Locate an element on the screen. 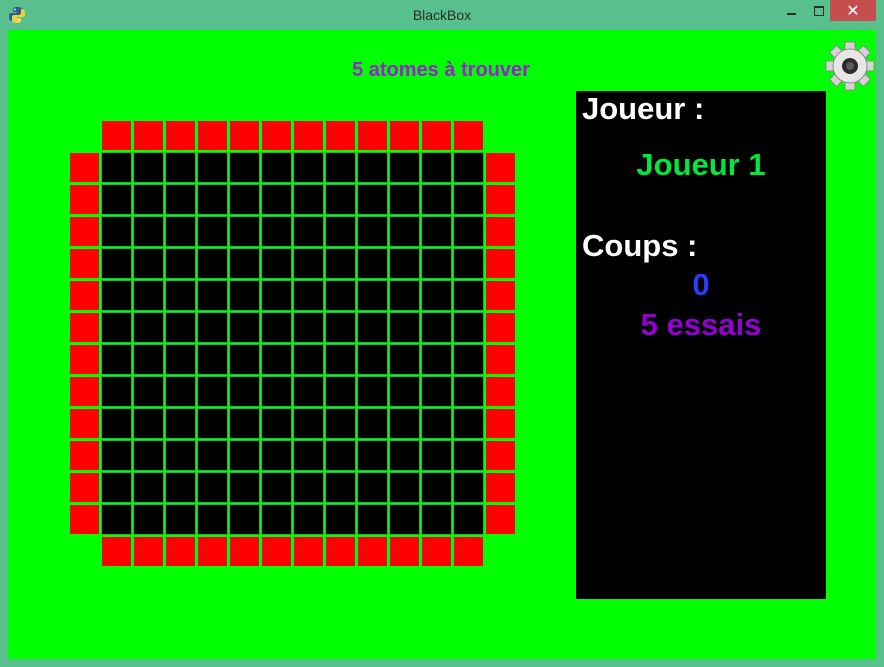 This screenshot has height=667, width=884. title-bar: BlackBox ✕ is located at coordinates (442, 15).